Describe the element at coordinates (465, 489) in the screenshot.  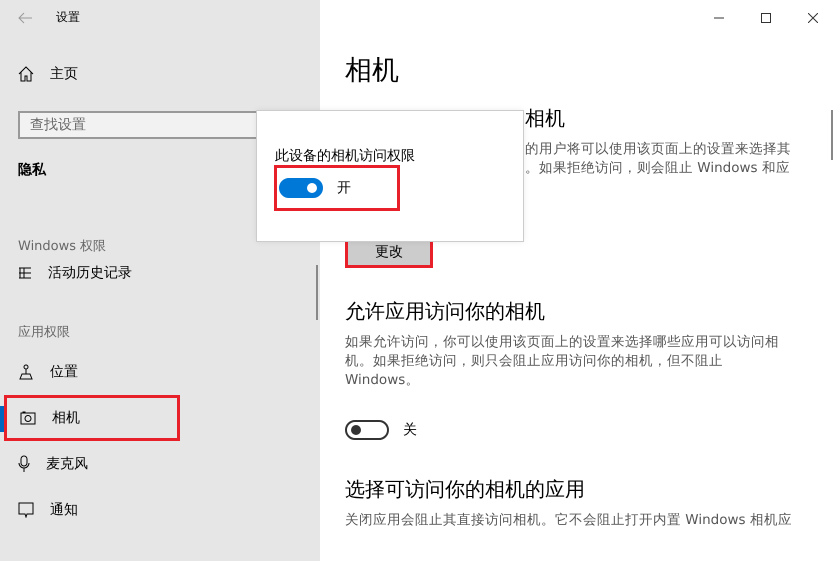
I see `section-heading: 选择可访问你的相机的应用` at that location.